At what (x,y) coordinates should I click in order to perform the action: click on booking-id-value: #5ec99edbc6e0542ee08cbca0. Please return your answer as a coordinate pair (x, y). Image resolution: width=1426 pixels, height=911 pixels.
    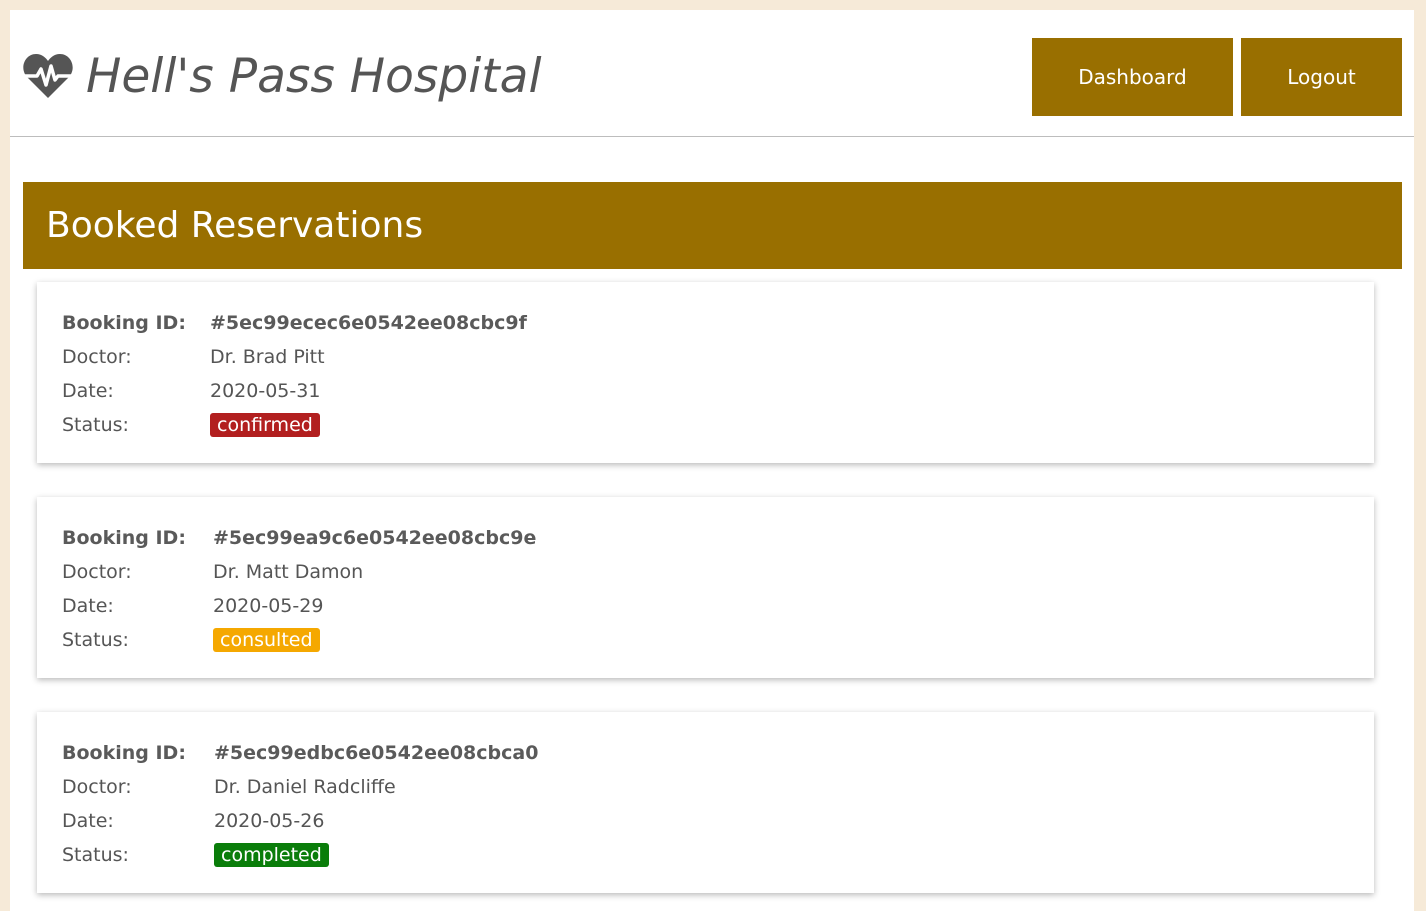
    Looking at the image, I should click on (376, 753).